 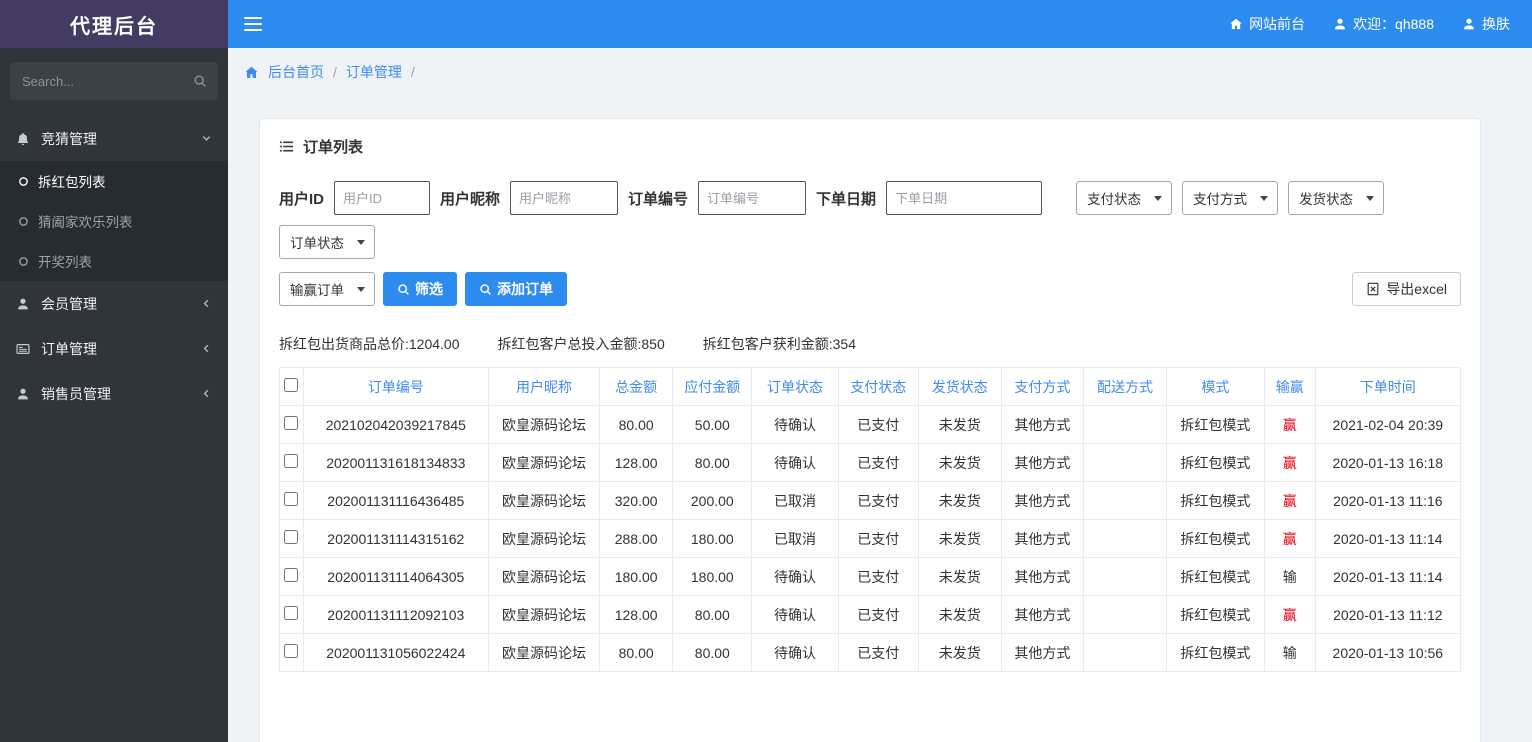 I want to click on cell-time: 2020-01-13 11:14, so click(x=1388, y=538).